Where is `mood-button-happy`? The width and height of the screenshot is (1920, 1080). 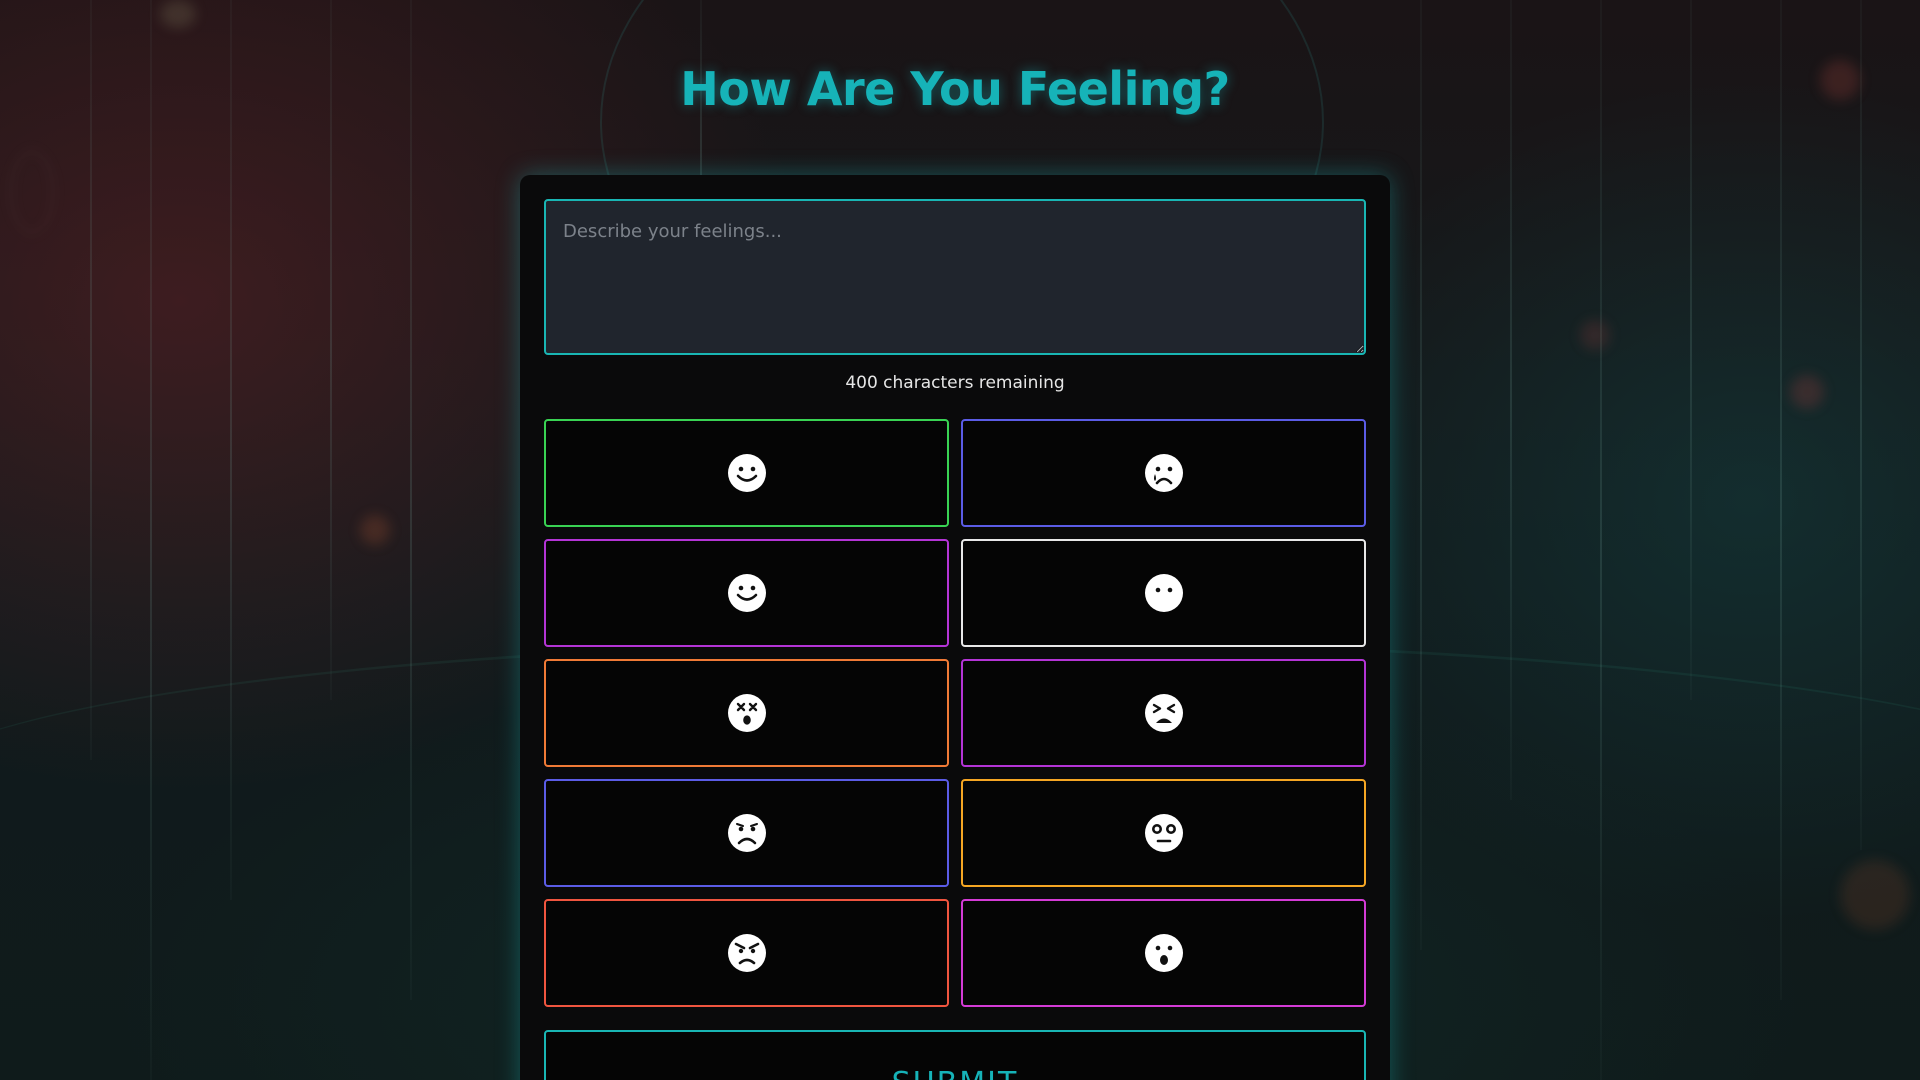
mood-button-happy is located at coordinates (746, 473).